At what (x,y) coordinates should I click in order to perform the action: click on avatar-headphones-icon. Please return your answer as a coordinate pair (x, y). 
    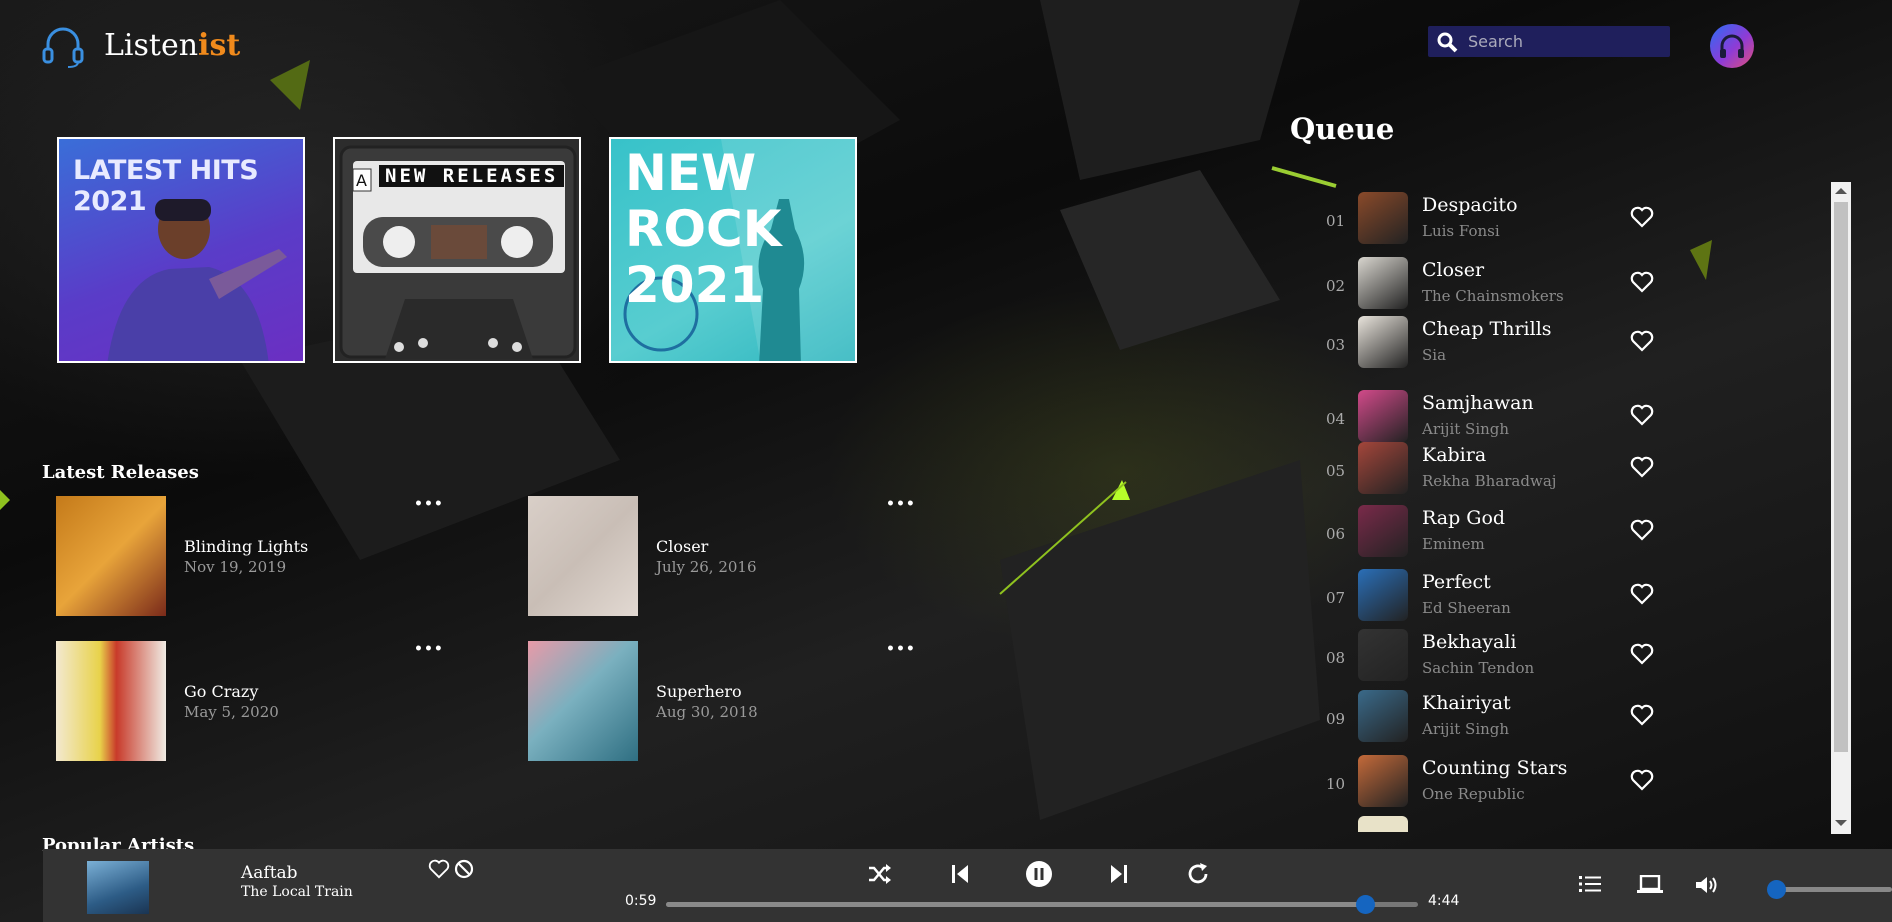
    Looking at the image, I should click on (1732, 46).